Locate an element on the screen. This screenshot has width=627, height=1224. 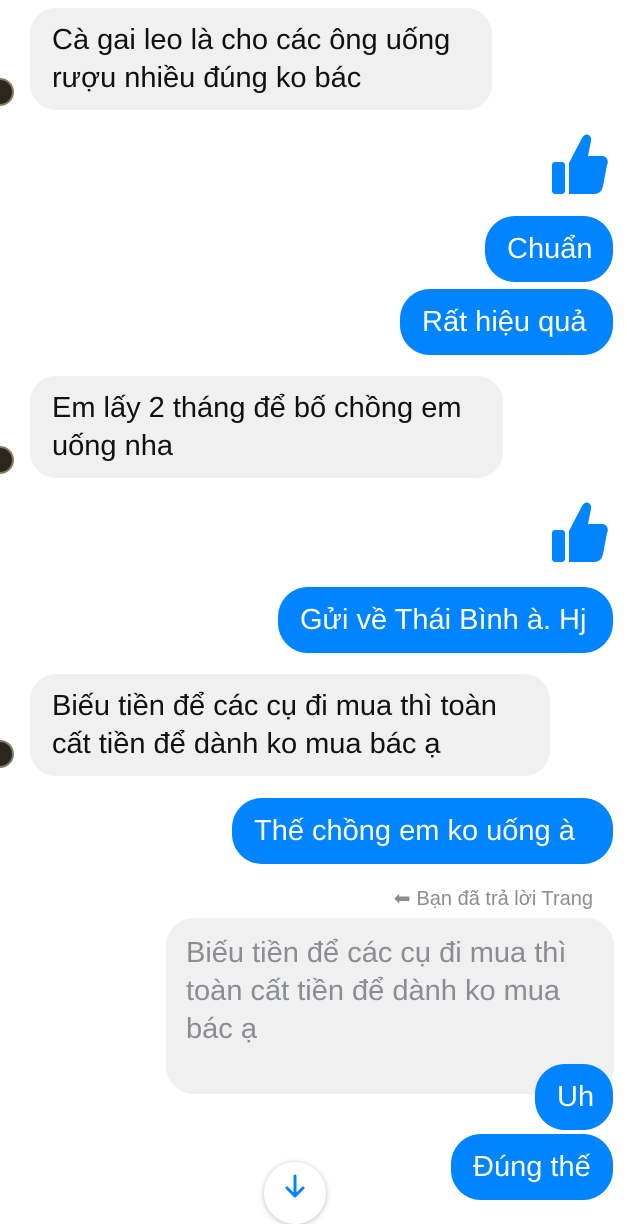
reply-indicator-label: Bạn đã trả lời Trang is located at coordinates (504, 899).